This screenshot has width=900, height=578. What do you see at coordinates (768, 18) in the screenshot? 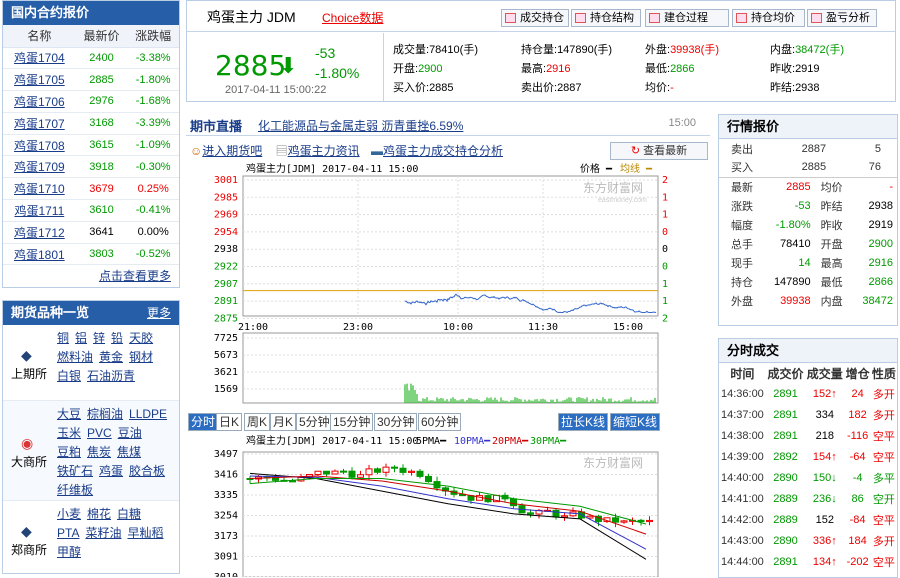
I see `header-button-3: 持仓均价` at bounding box center [768, 18].